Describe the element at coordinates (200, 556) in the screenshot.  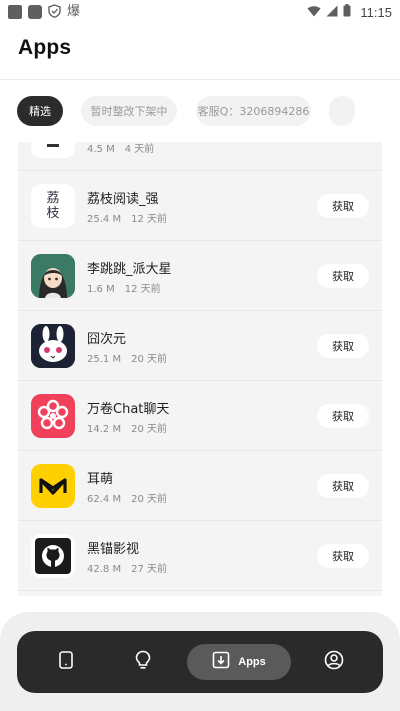
I see `list-item: 黑锚影视 42.8 M 27 天前 获取` at that location.